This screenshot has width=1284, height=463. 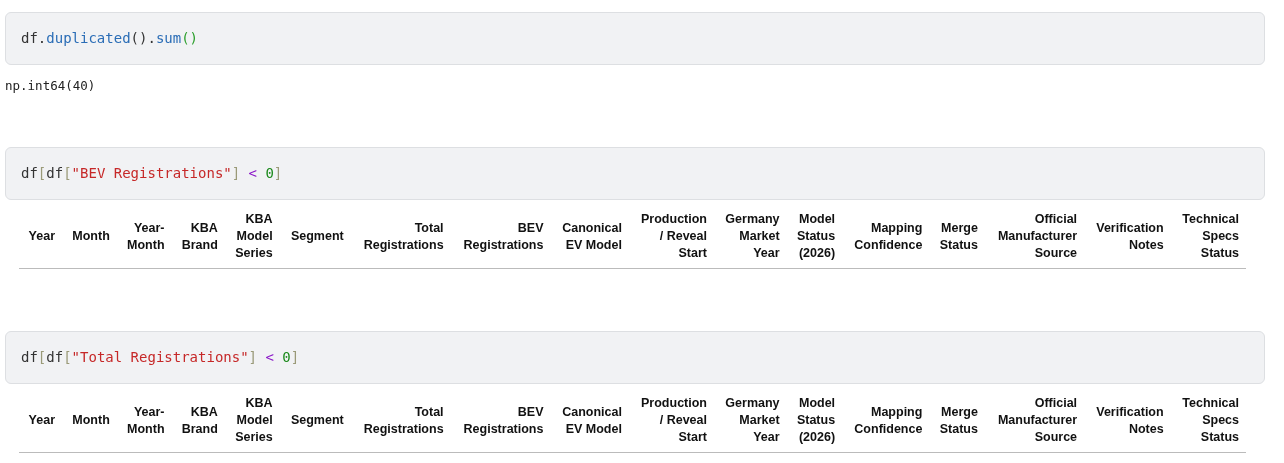 I want to click on code-cell: df.duplicated().sum(), so click(x=635, y=38).